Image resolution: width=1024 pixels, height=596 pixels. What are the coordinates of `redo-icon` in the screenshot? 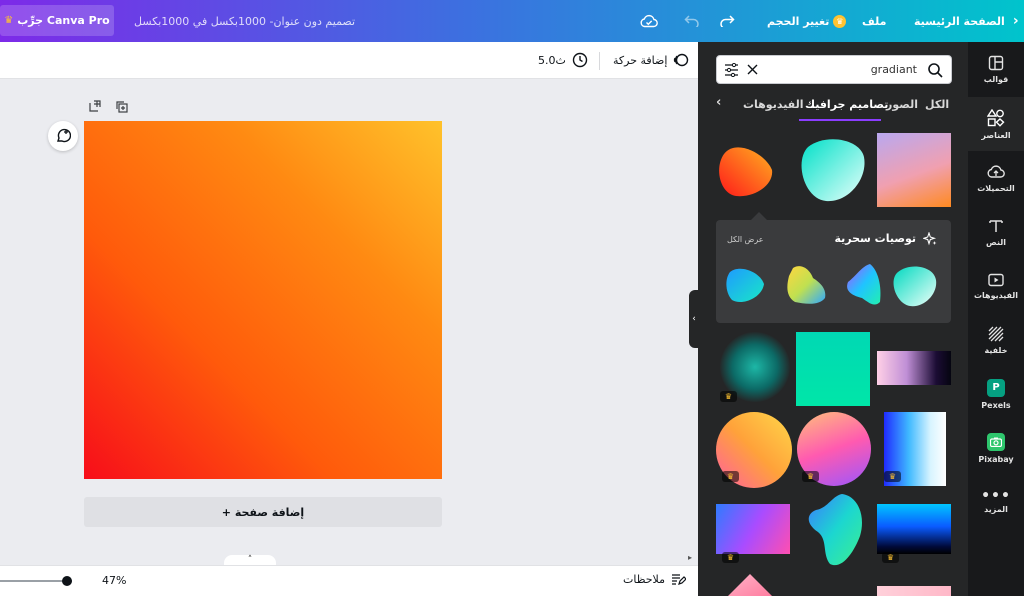 It's located at (727, 21).